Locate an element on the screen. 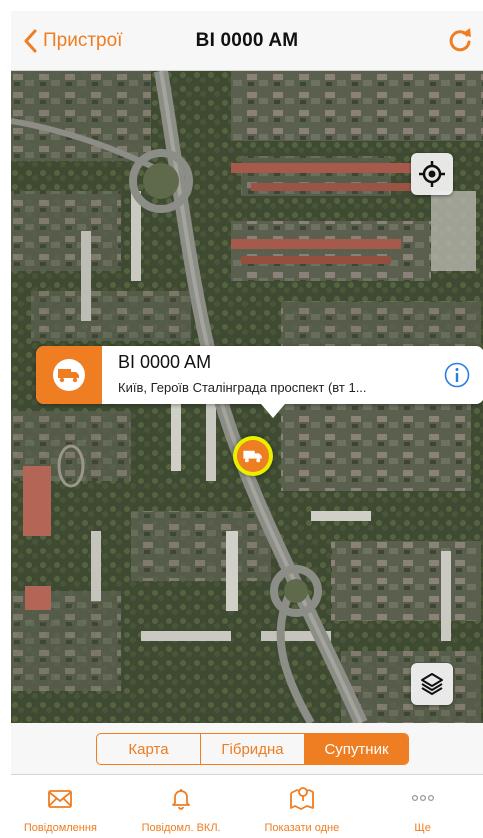 This screenshot has width=483, height=838. crosshair-icon is located at coordinates (432, 174).